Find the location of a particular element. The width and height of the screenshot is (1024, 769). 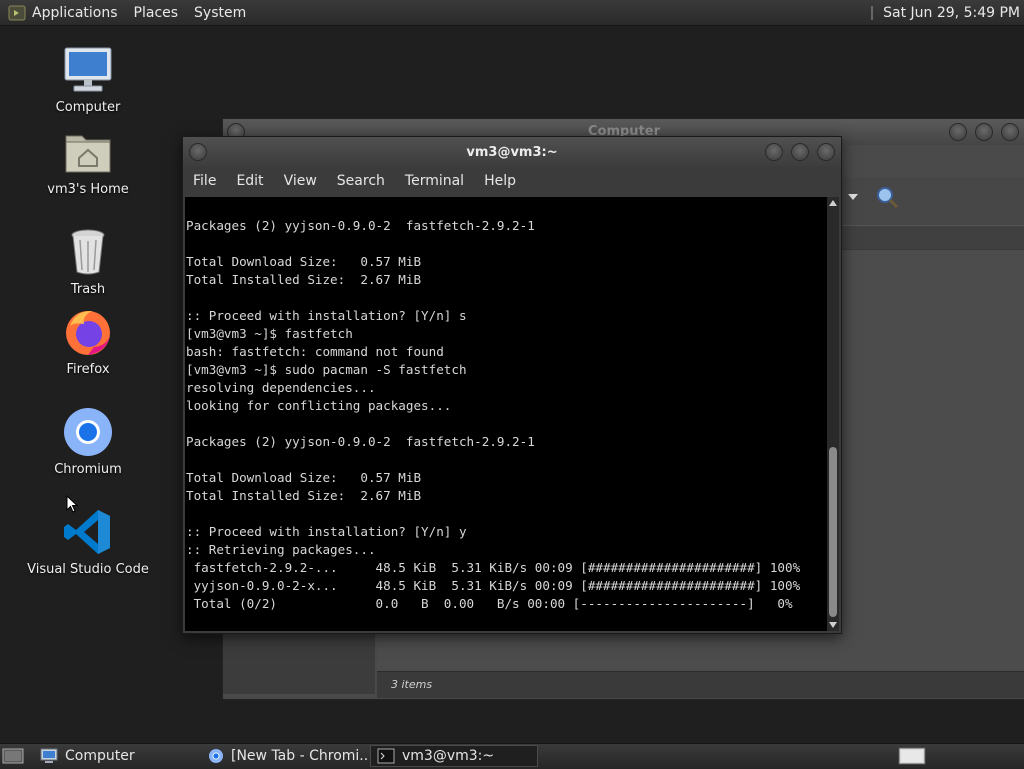

desktop-icon-computer: Computer is located at coordinates (88, 79).